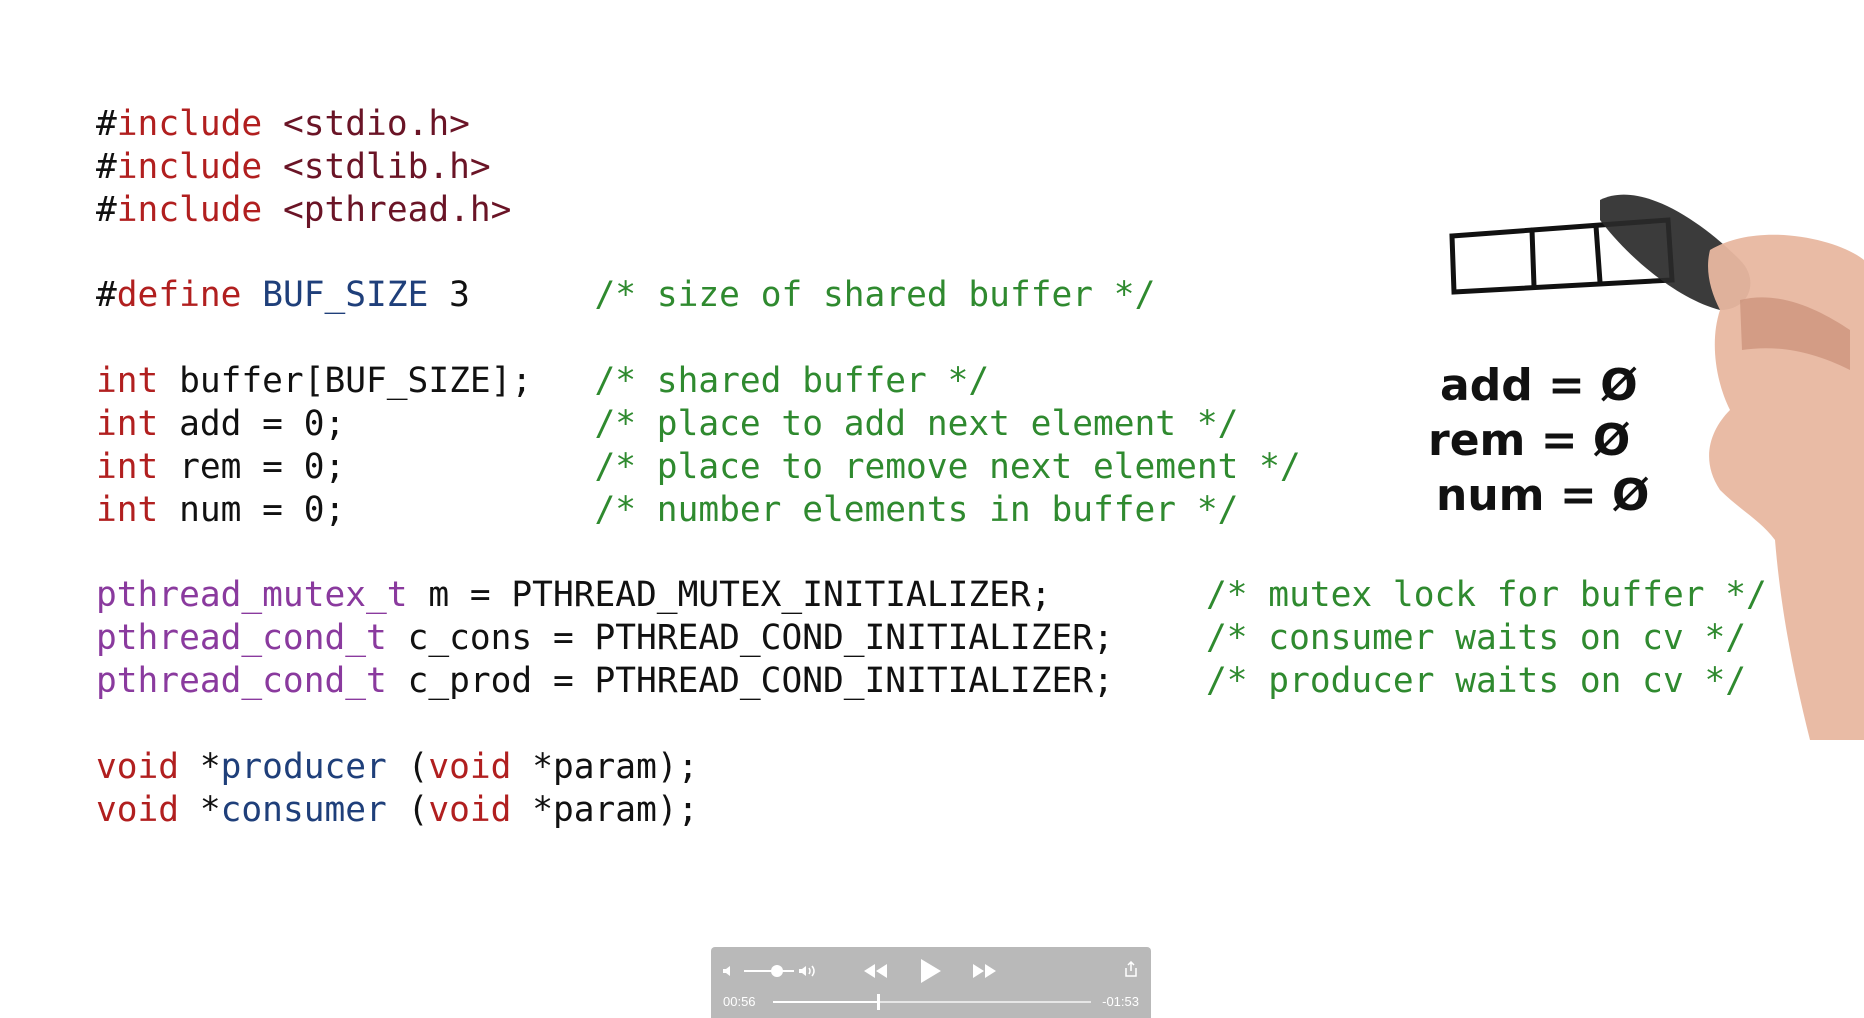 The height and width of the screenshot is (1018, 1864). I want to click on playback-scrubber, so click(932, 1002).